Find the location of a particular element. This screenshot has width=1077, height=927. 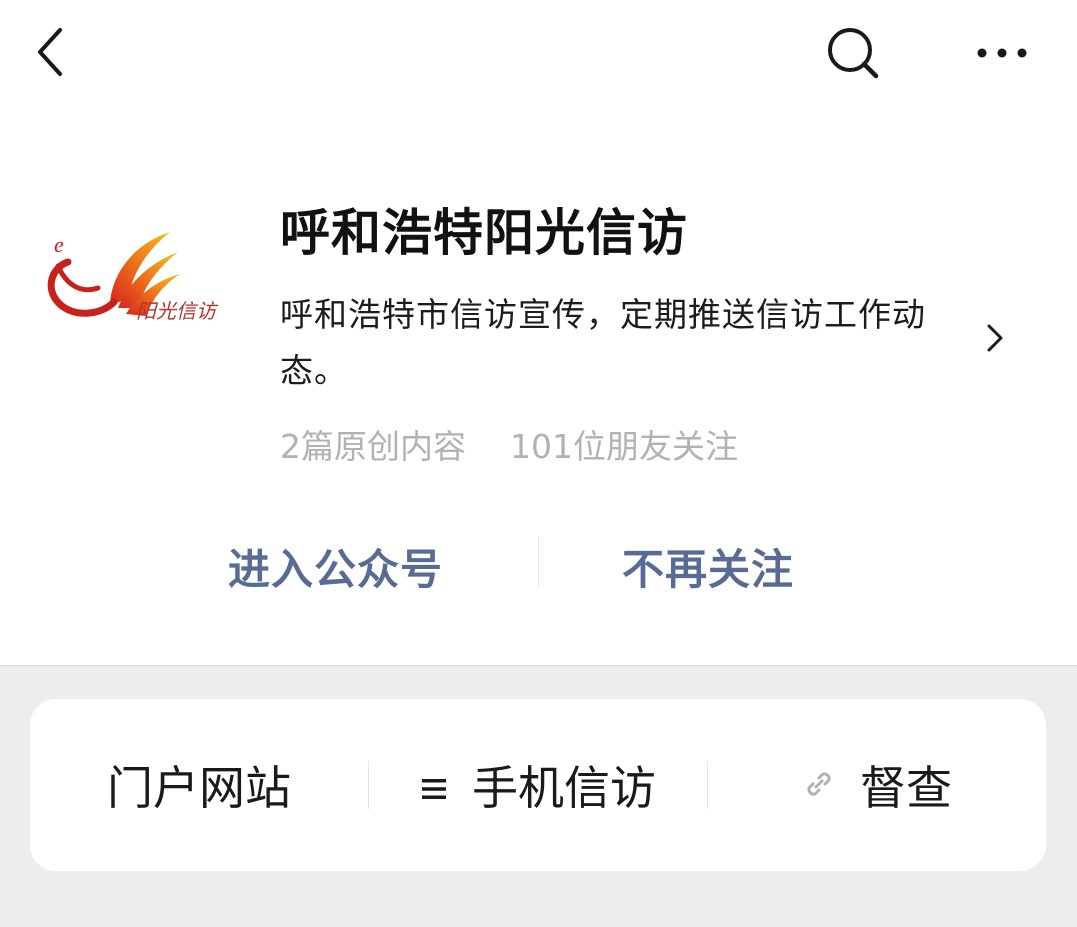

more-button is located at coordinates (1002, 53).